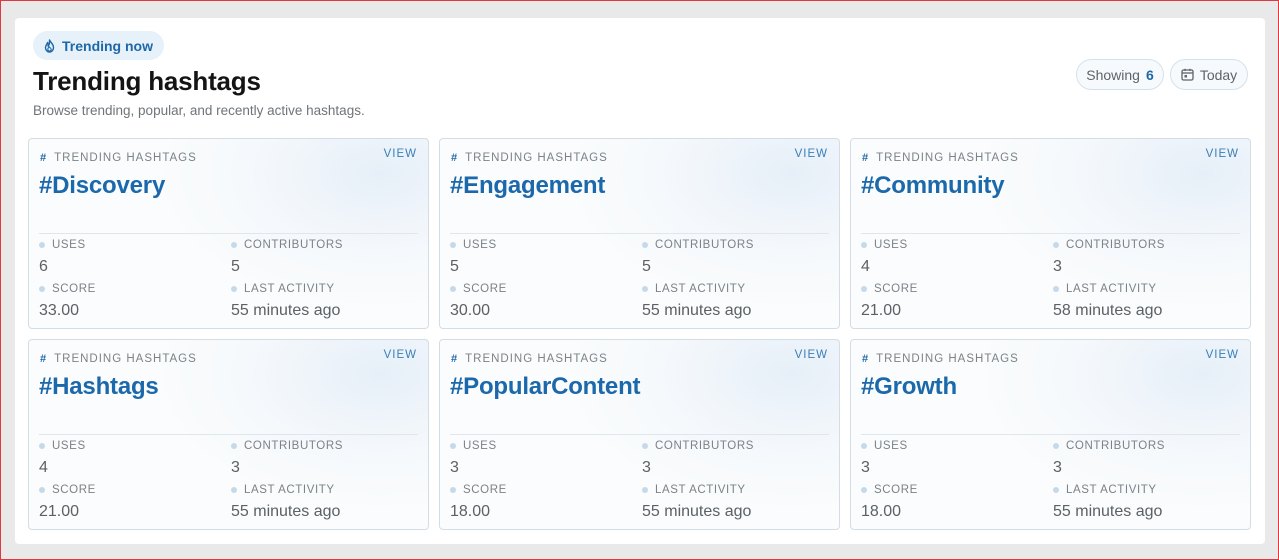 This screenshot has height=560, width=1279. Describe the element at coordinates (909, 387) in the screenshot. I see `hashtag-title: #Growth` at that location.